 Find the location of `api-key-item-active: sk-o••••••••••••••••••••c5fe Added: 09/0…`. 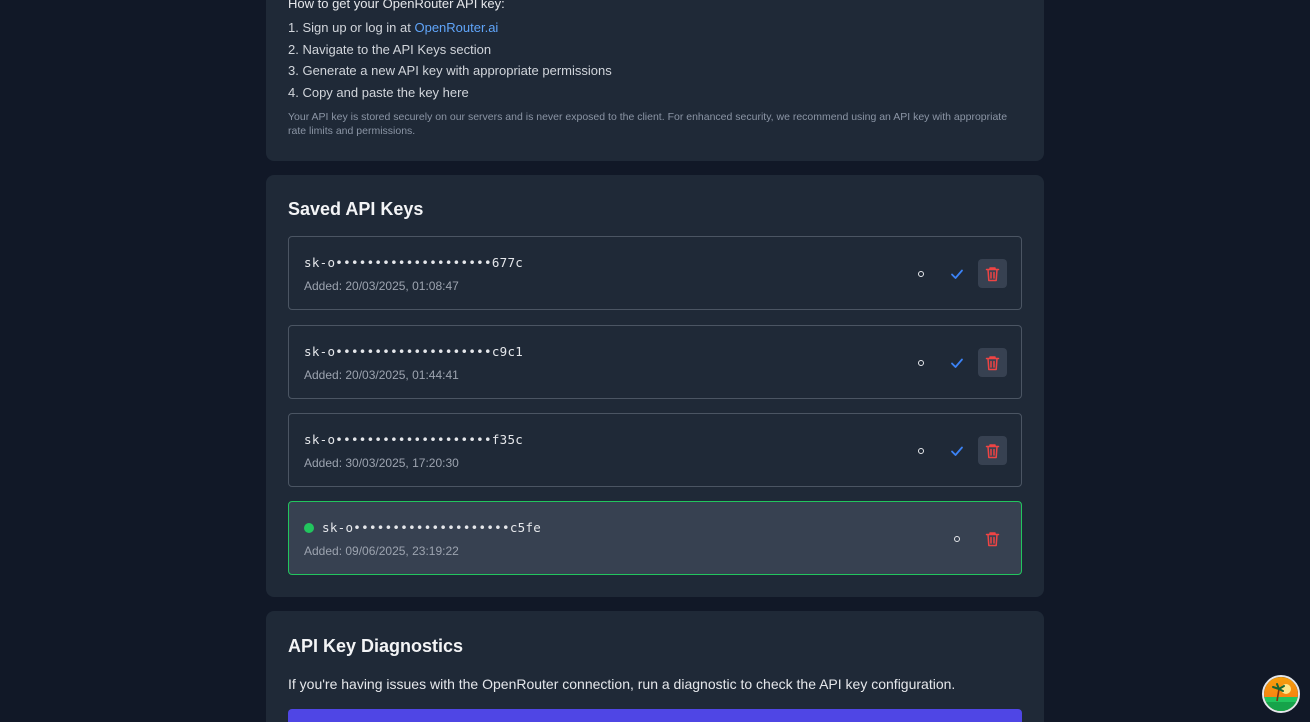

api-key-item-active: sk-o••••••••••••••••••••c5fe Added: 09/0… is located at coordinates (655, 538).